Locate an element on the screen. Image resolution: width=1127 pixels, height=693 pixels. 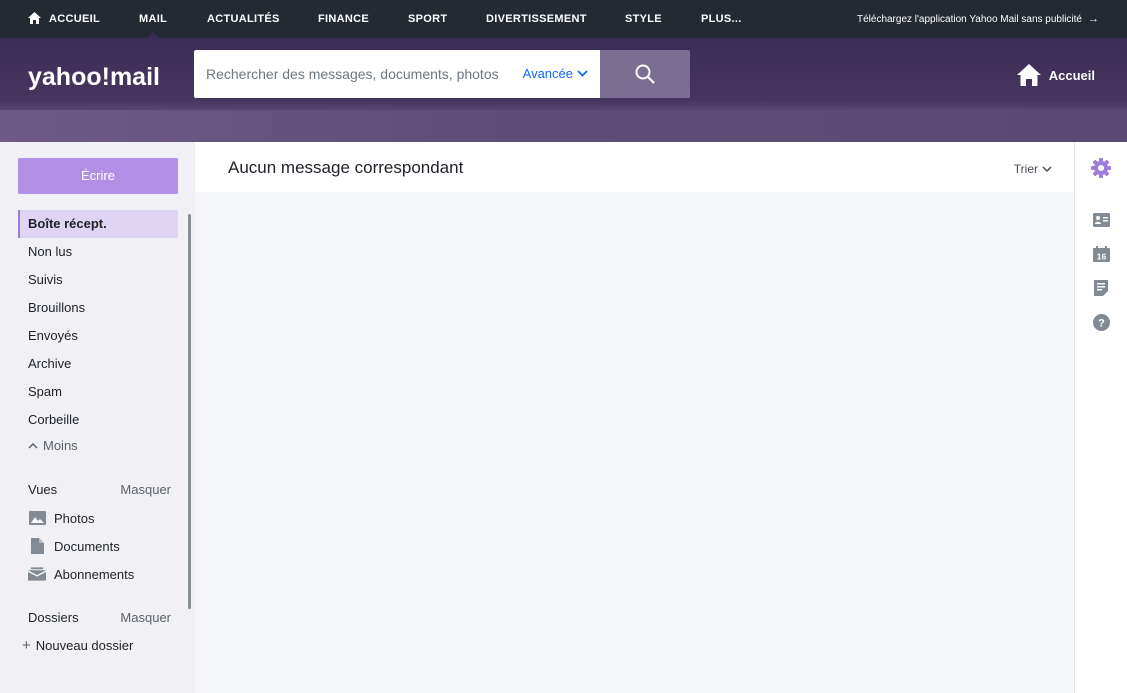
folders-title: Dossiers is located at coordinates (53, 617).